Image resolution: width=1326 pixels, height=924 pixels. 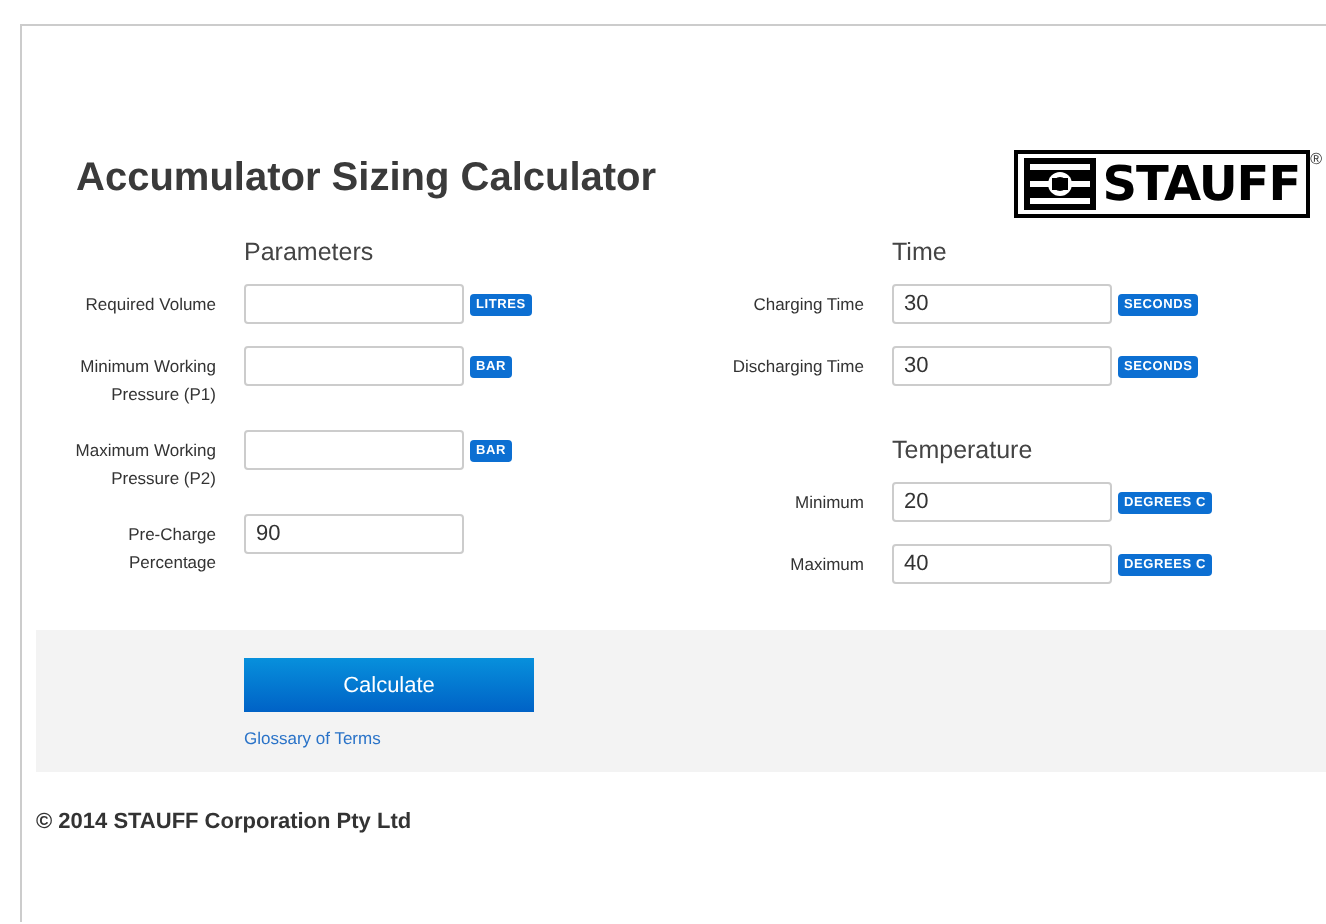 I want to click on field-label: Minimum, so click(x=828, y=503).